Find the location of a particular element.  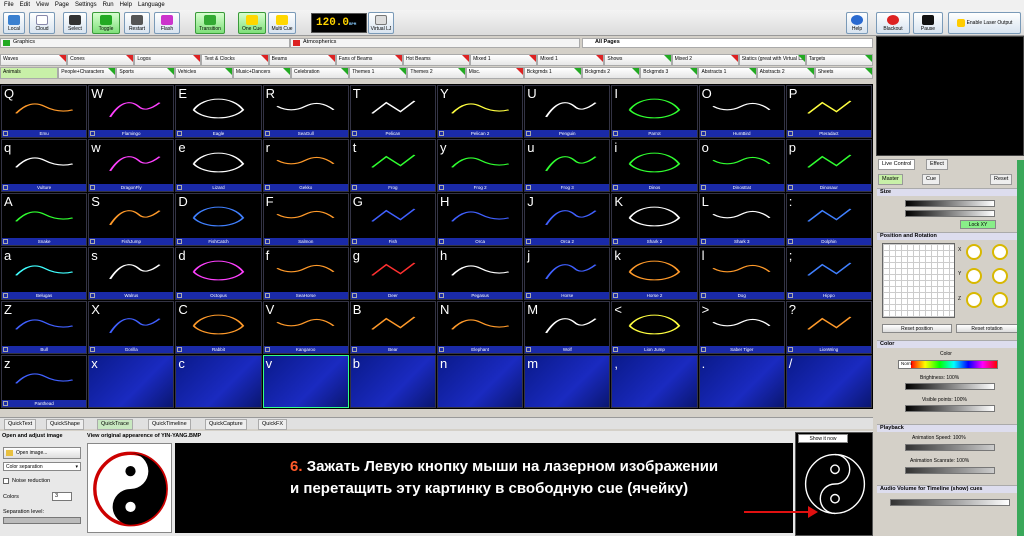

menu-item-5: Run is located at coordinates (108, 5).